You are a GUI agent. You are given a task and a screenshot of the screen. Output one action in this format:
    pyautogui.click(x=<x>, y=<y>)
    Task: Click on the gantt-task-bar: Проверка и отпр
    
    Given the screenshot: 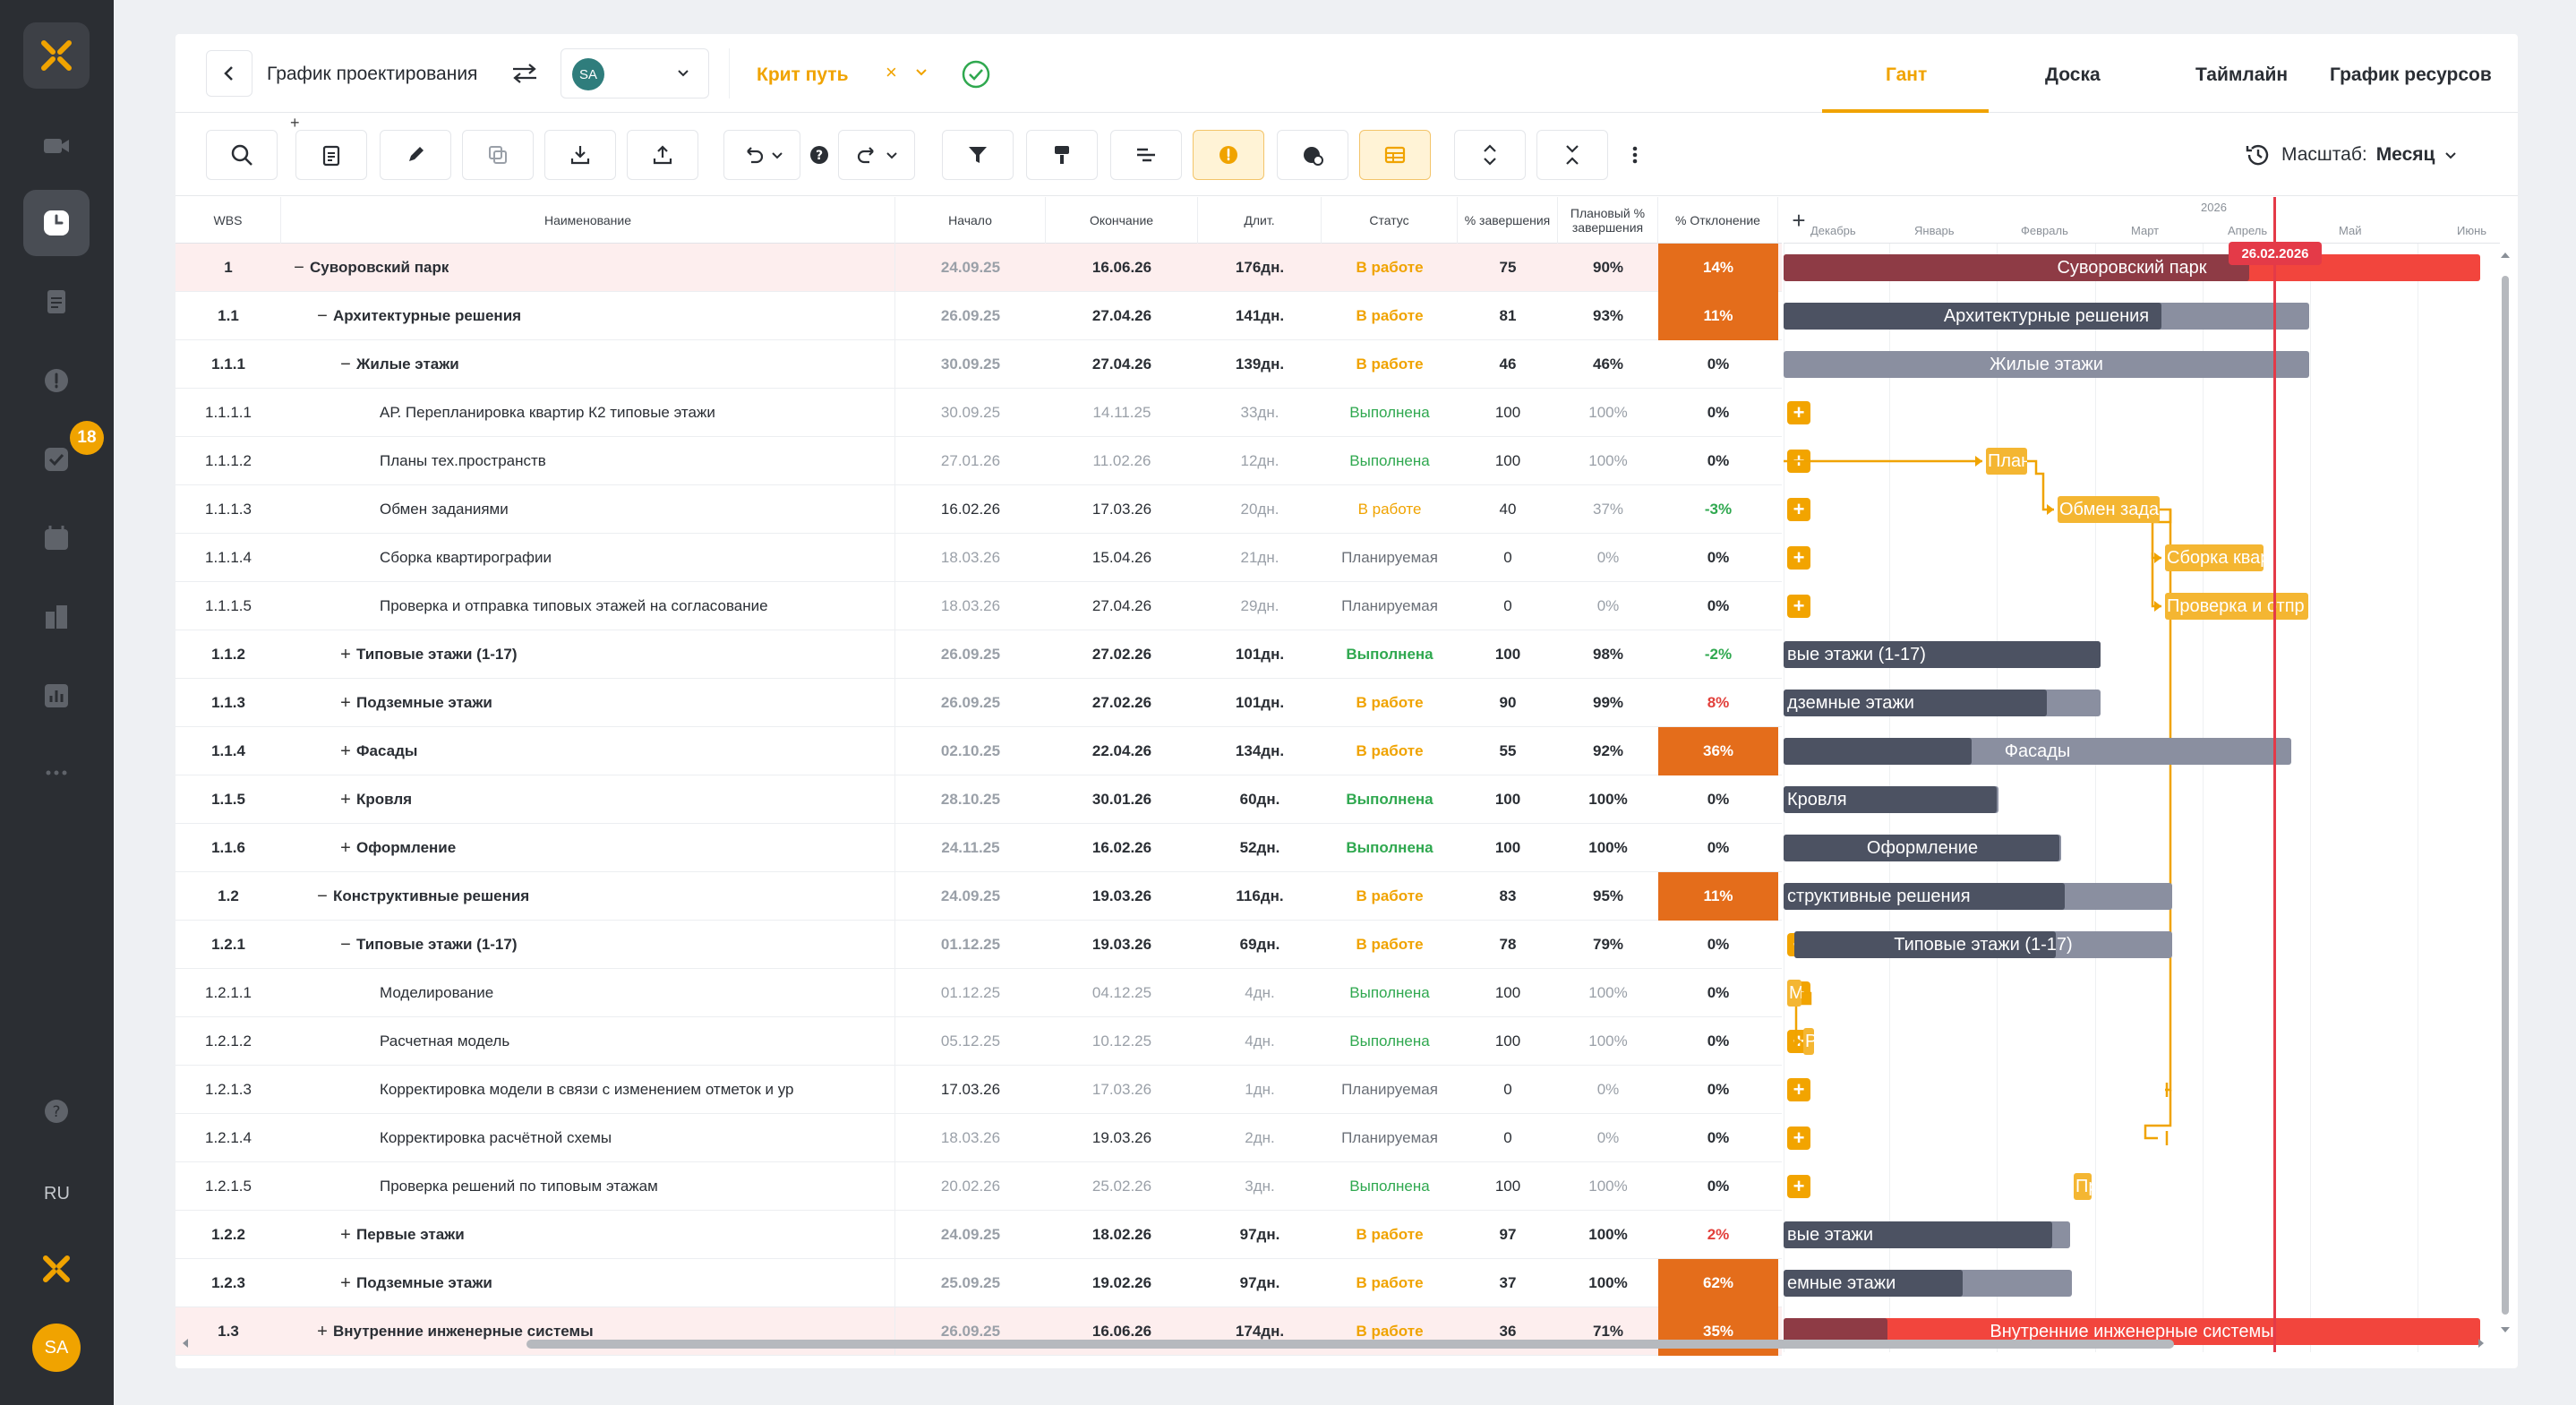 What is the action you would take?
    pyautogui.click(x=2237, y=607)
    